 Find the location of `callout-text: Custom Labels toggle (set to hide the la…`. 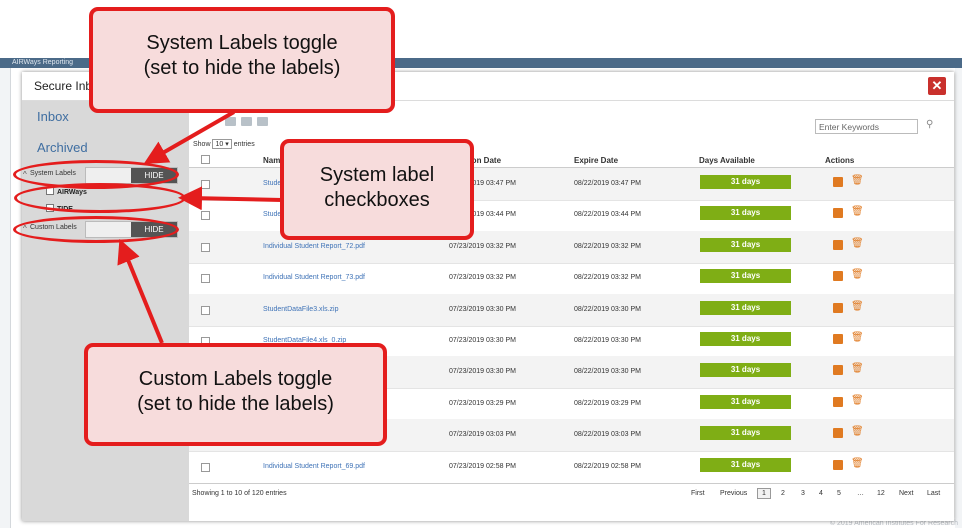

callout-text: Custom Labels toggle (set to hide the la… is located at coordinates (235, 391).